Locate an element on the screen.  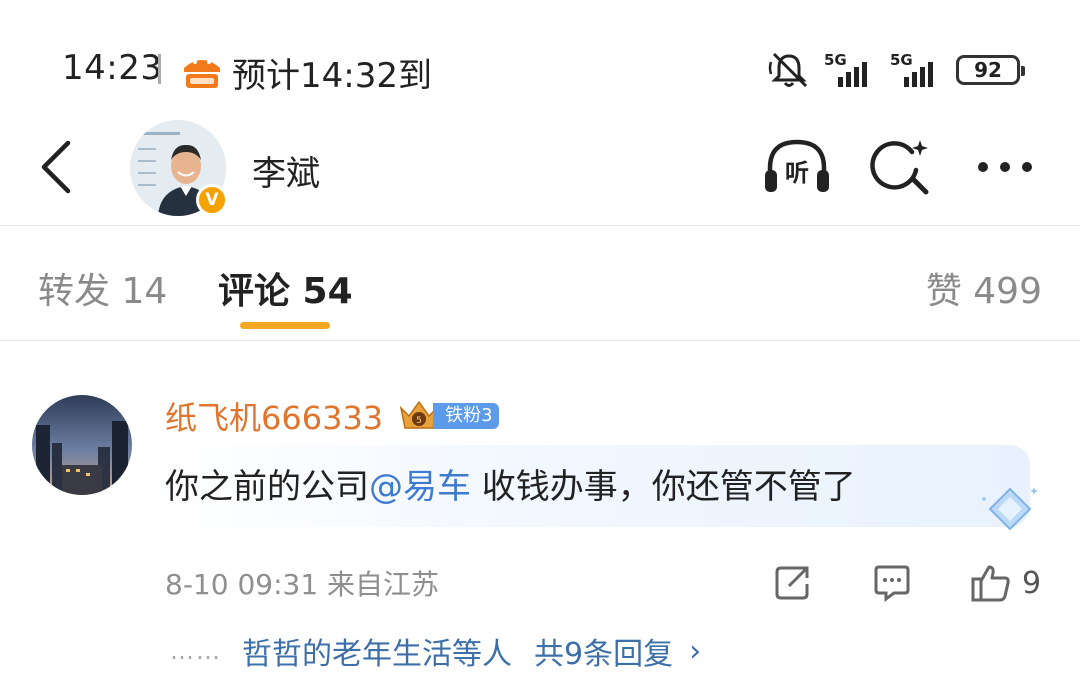
comment-icon is located at coordinates (892, 583).